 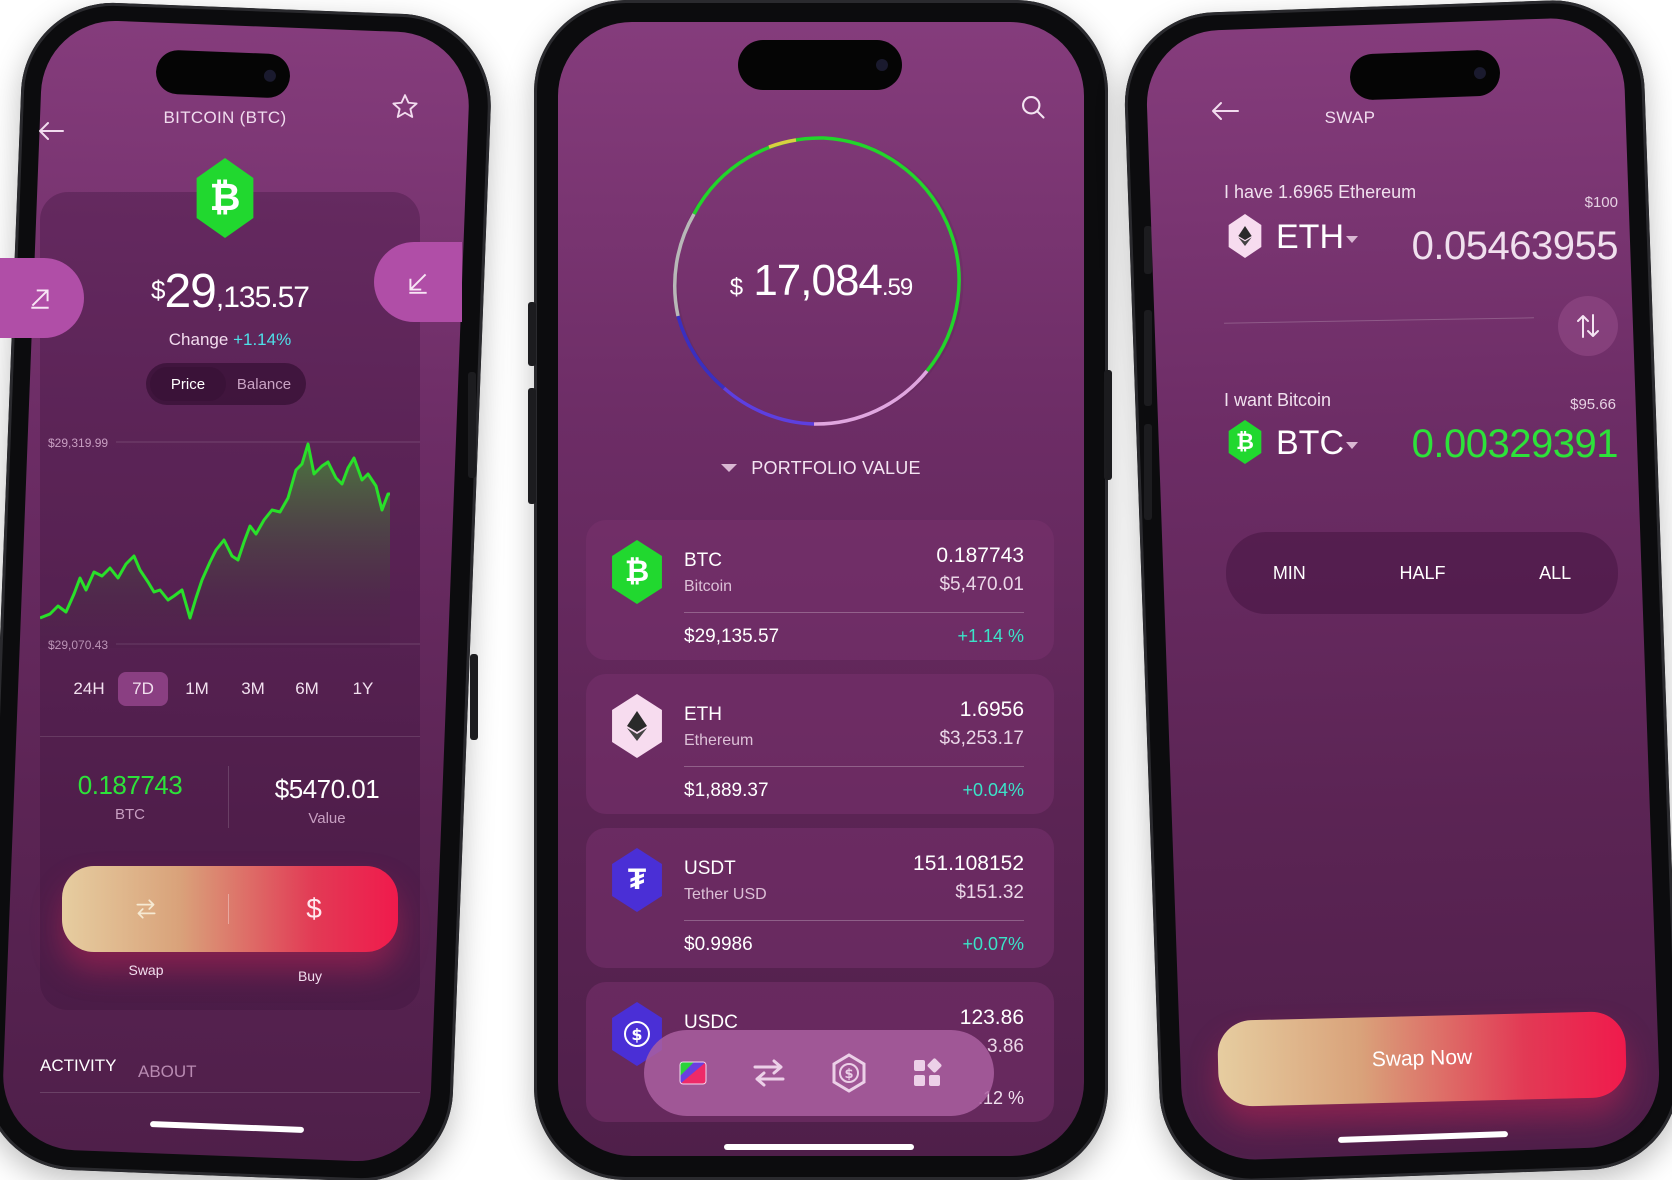 I want to click on swap-buy-bar: $, so click(x=230, y=909).